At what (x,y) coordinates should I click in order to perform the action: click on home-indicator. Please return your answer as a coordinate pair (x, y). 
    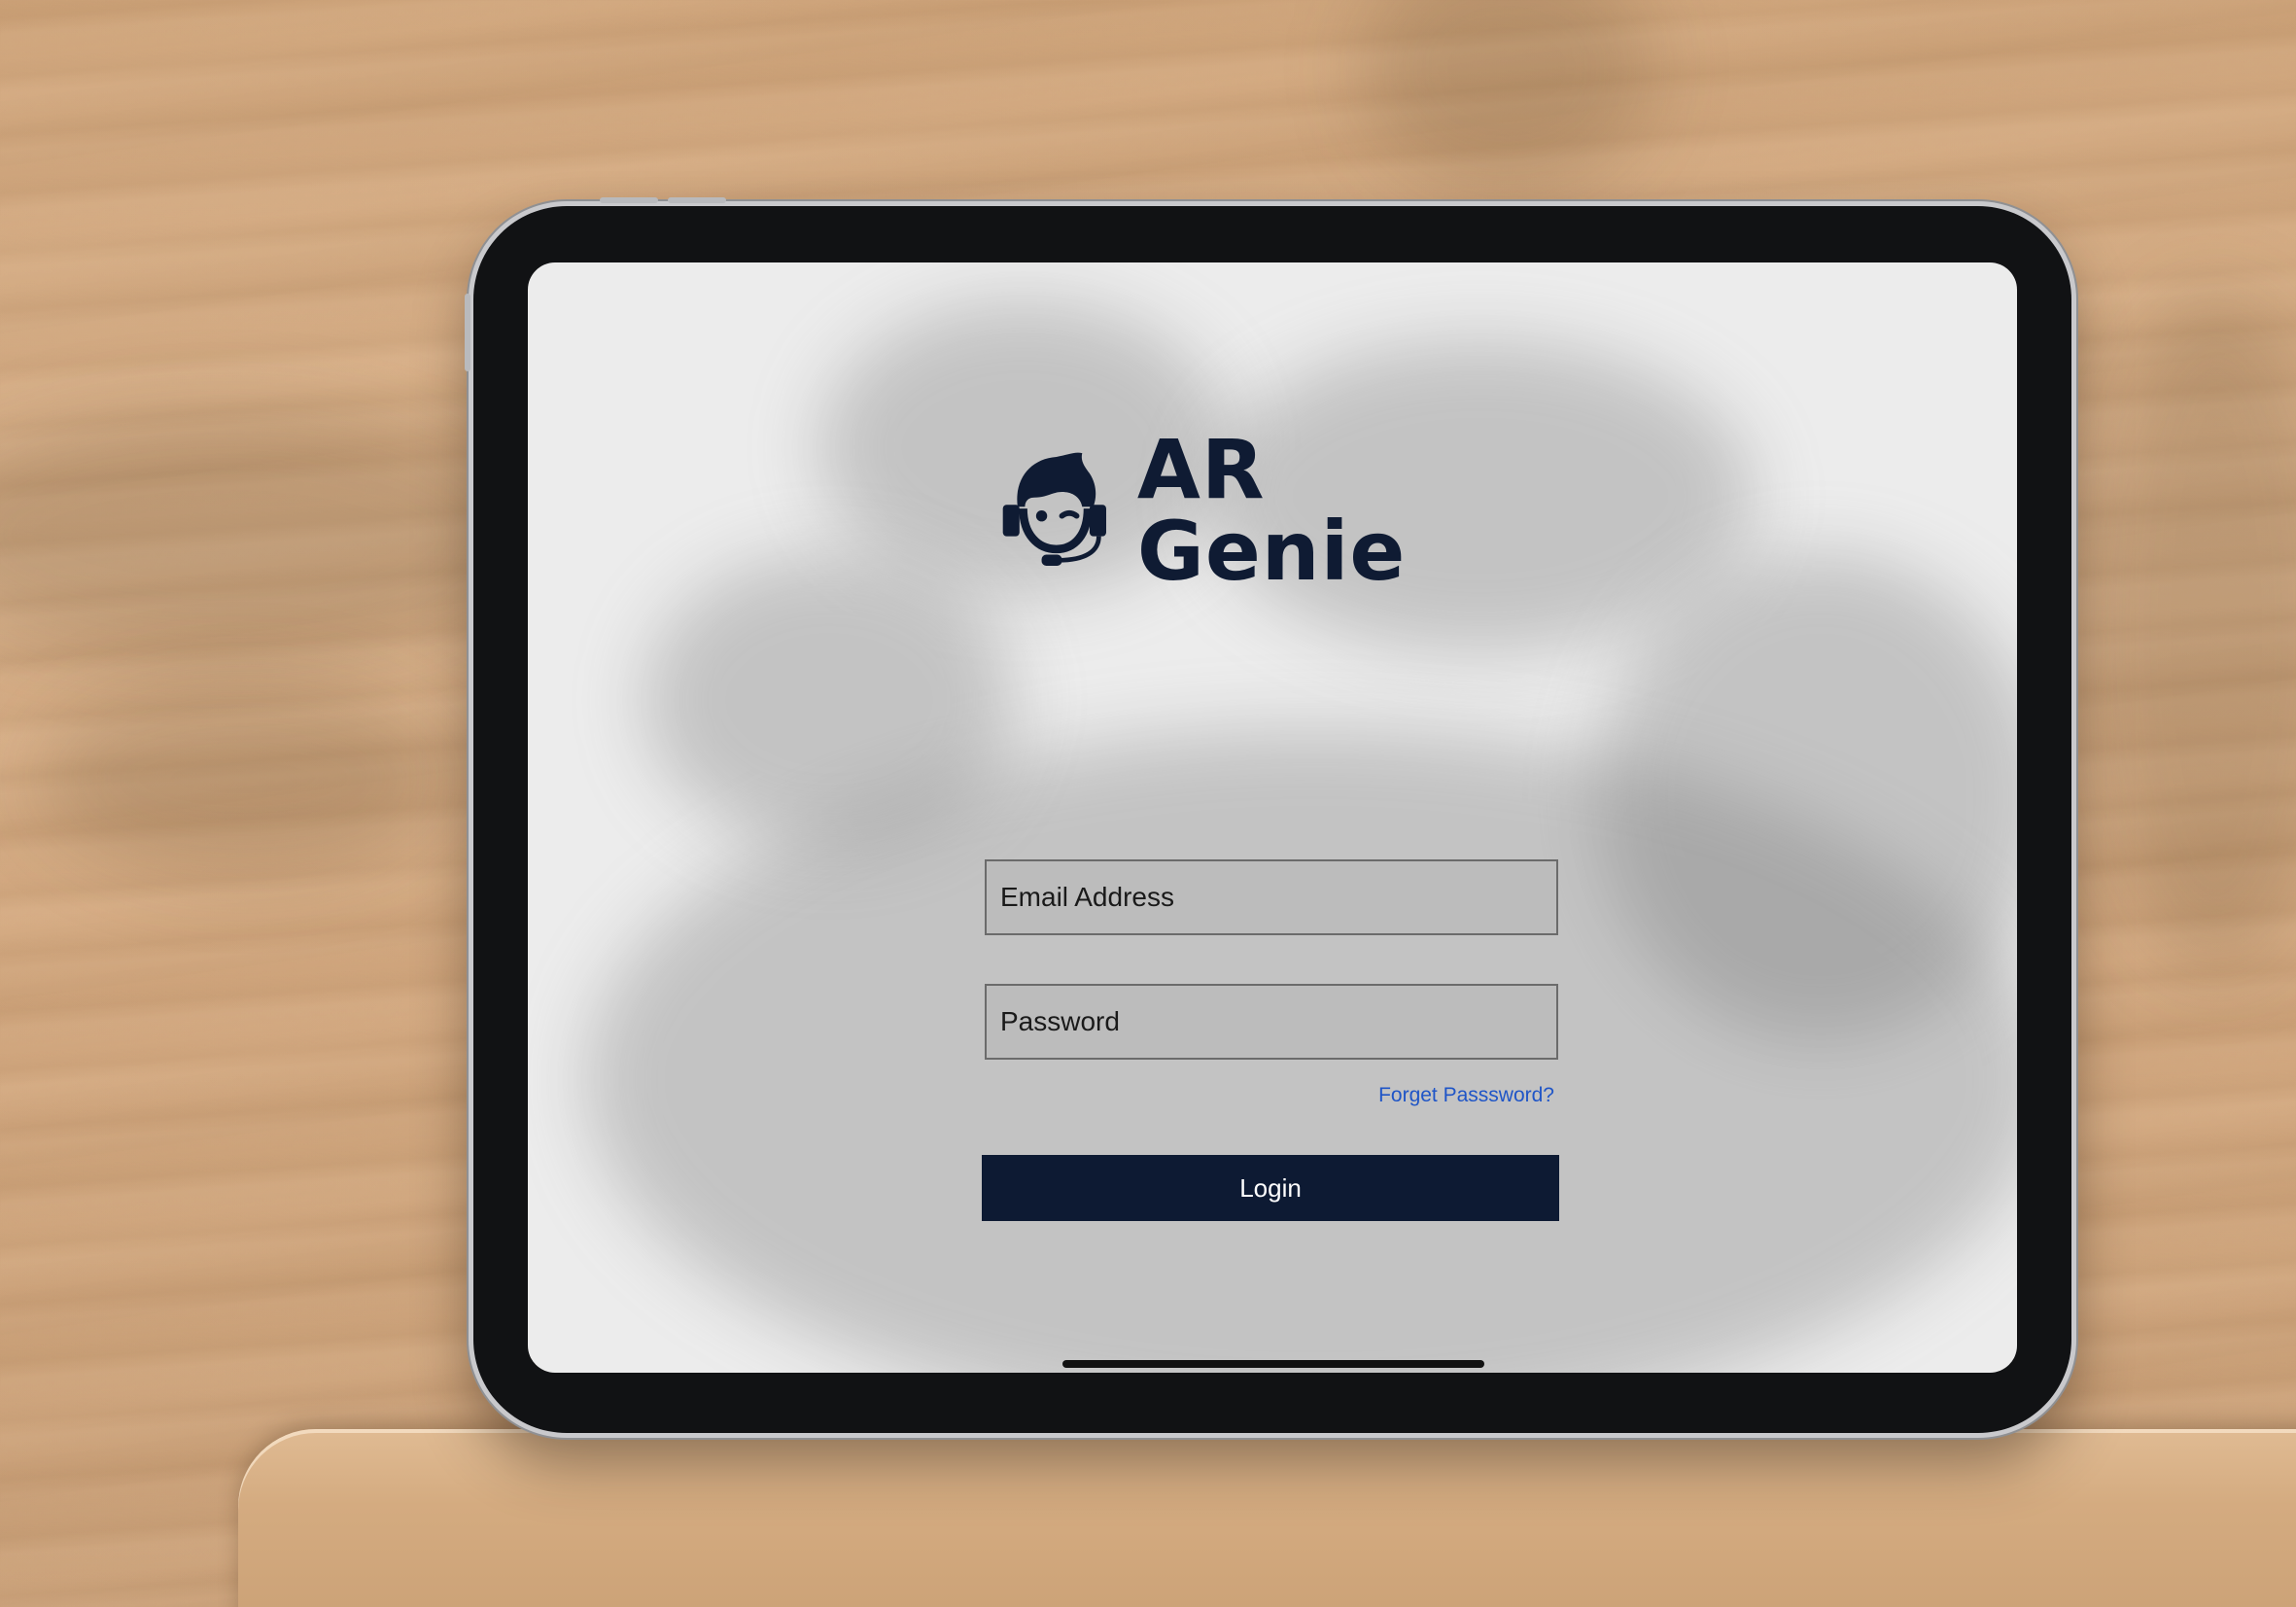
    Looking at the image, I should click on (1273, 1364).